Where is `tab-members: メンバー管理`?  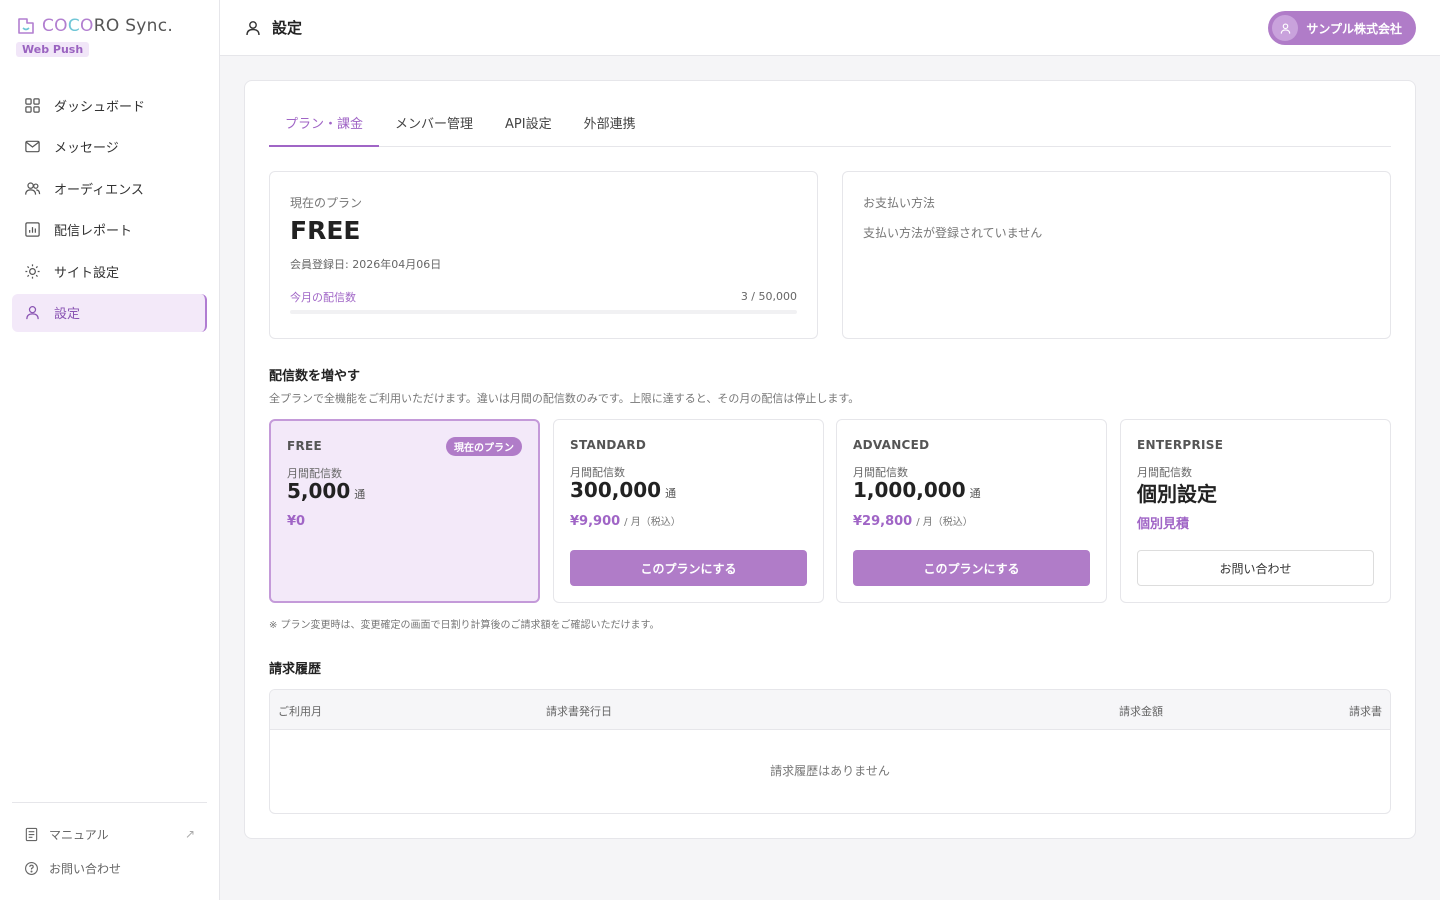
tab-members: メンバー管理 is located at coordinates (434, 128).